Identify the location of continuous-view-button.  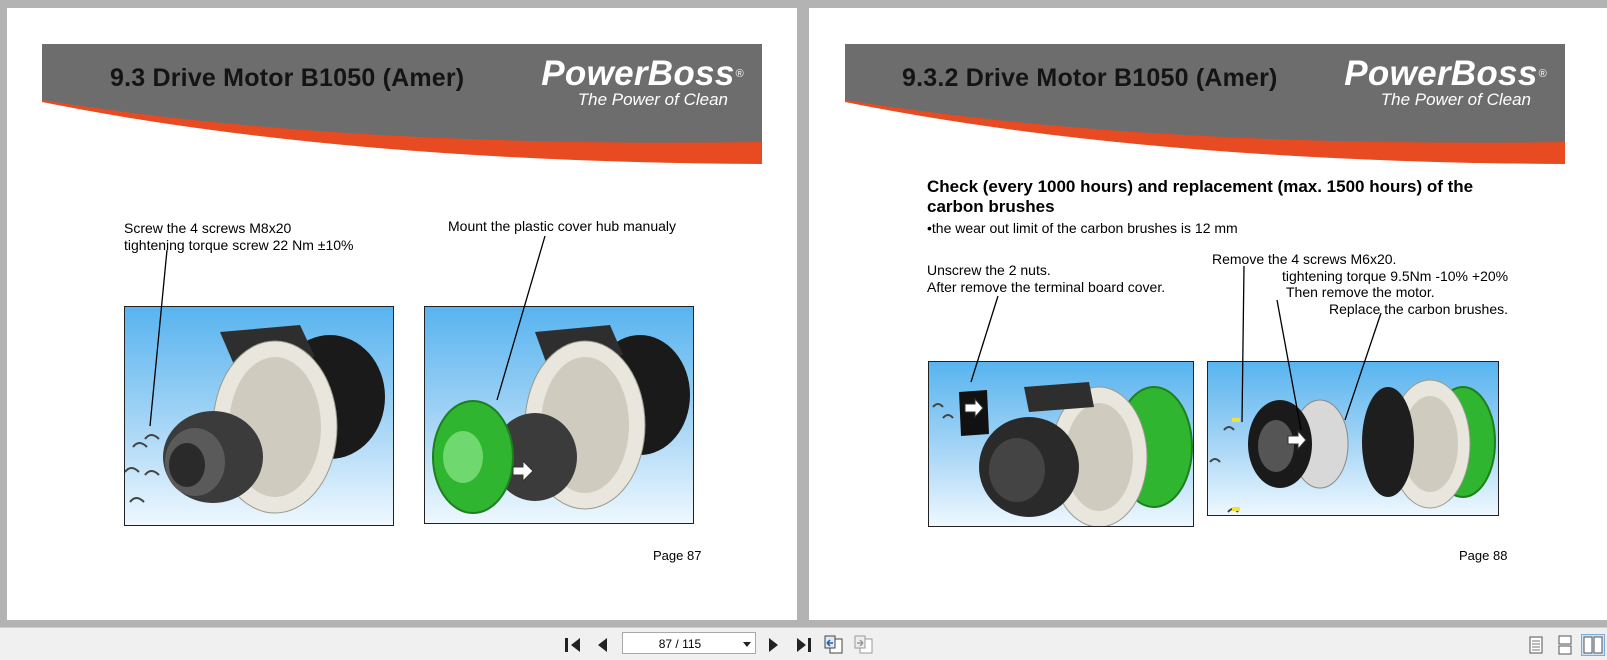
(1565, 645).